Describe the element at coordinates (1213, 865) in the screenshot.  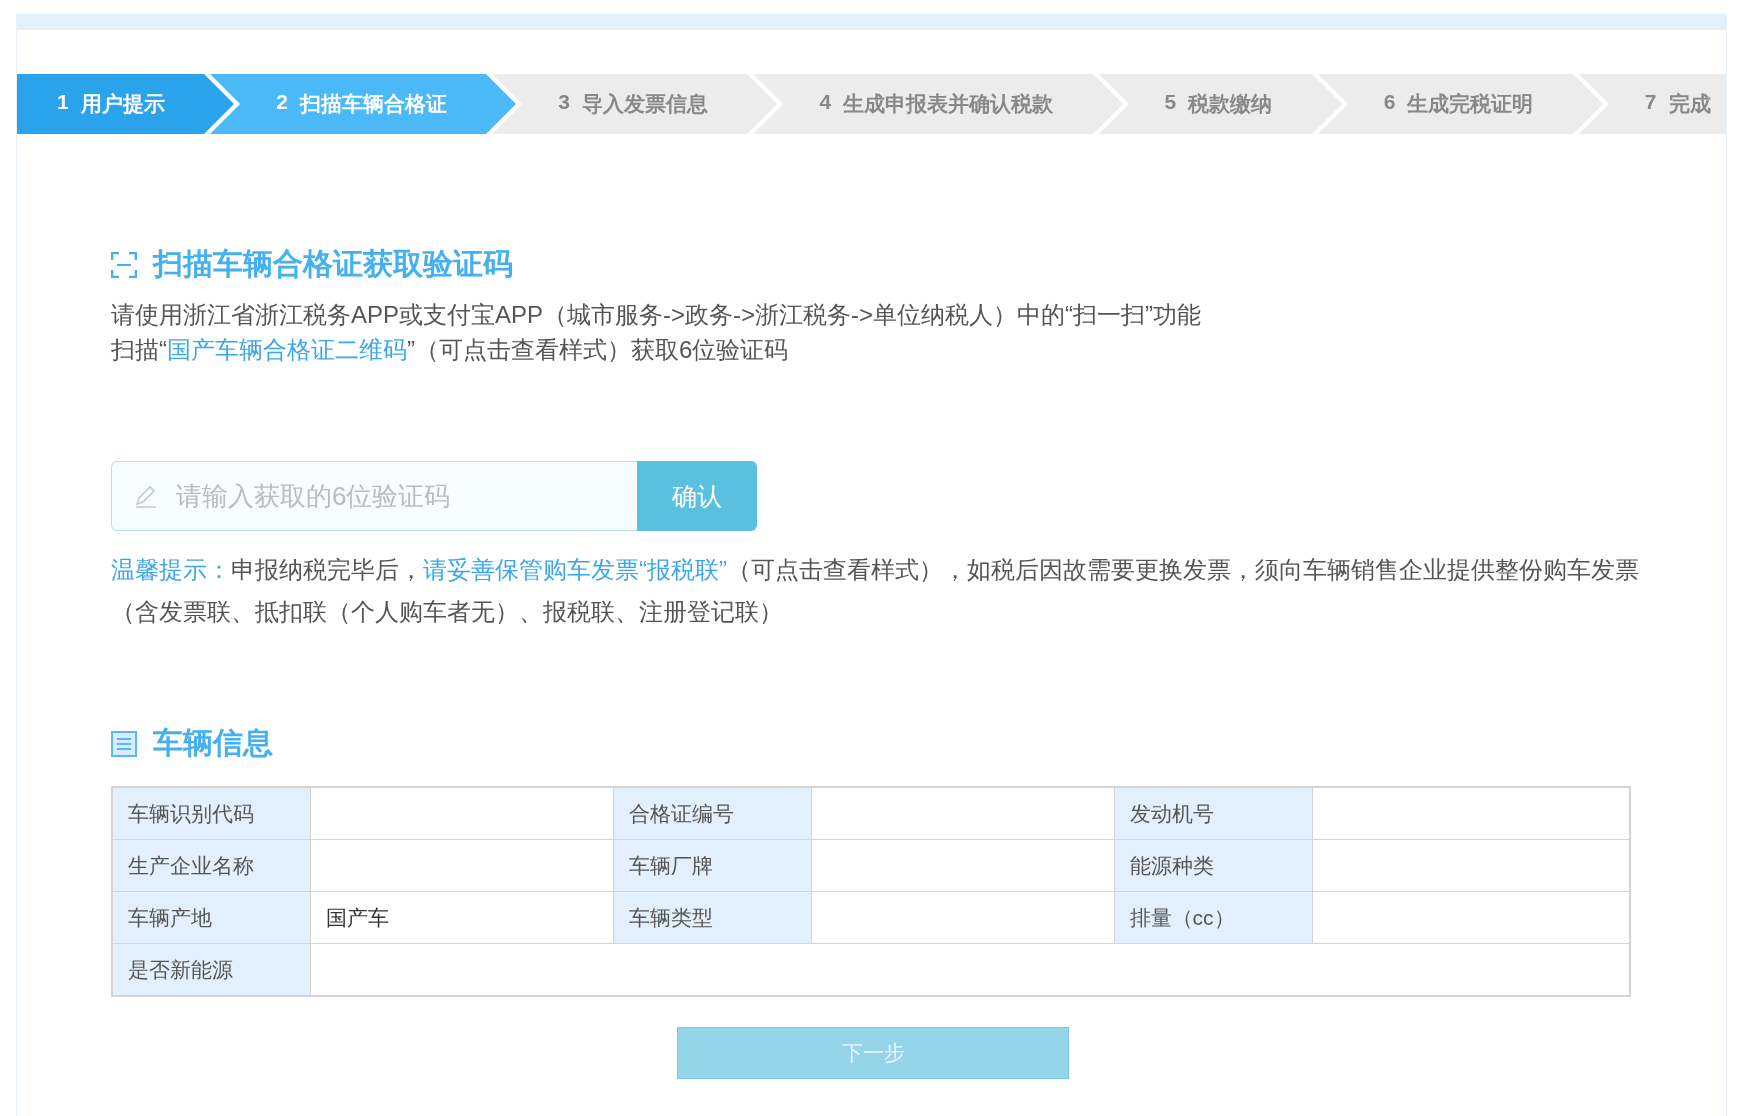
I see `field-label: 能源种类` at that location.